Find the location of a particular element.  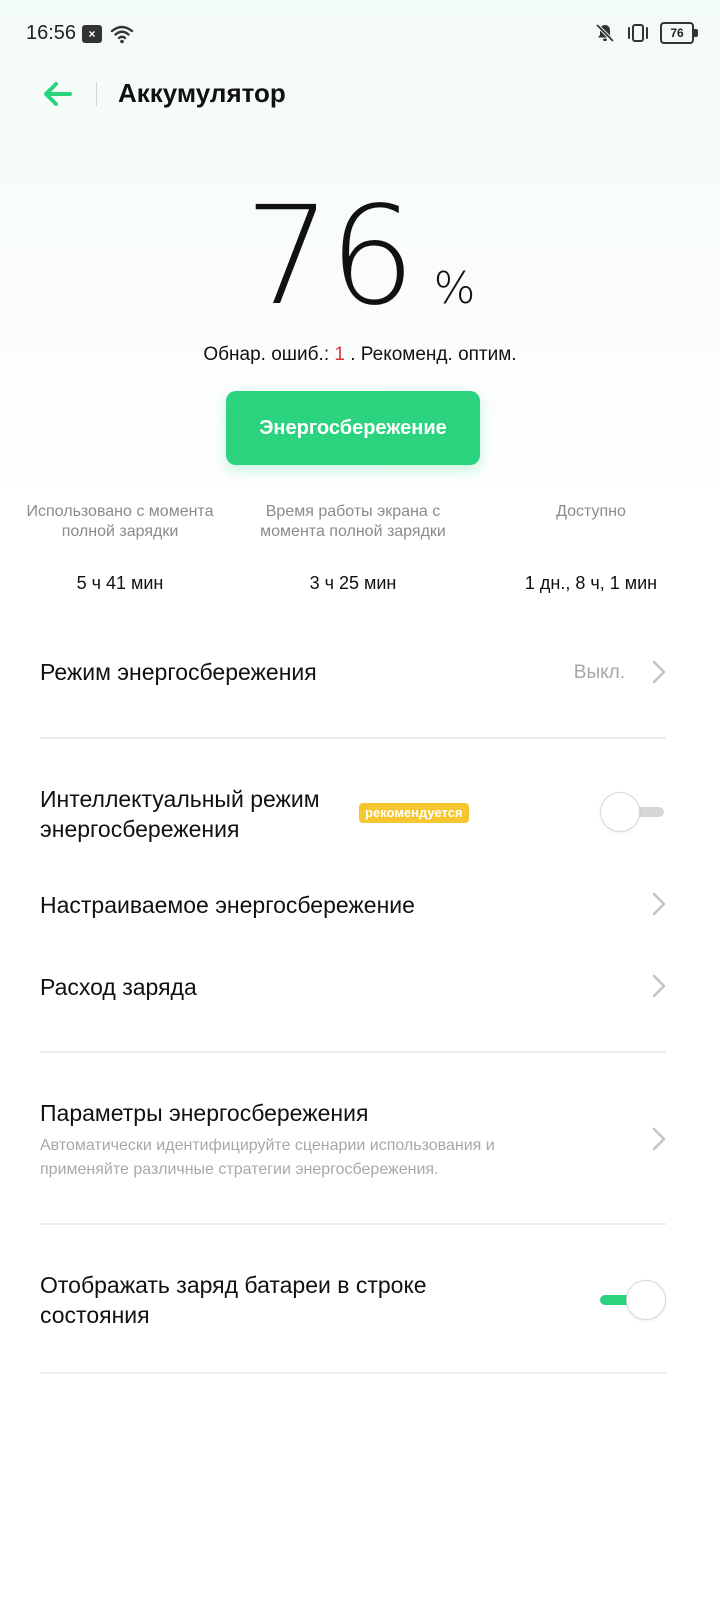

row-title: Настраиваемое энергосбережение is located at coordinates (227, 905).